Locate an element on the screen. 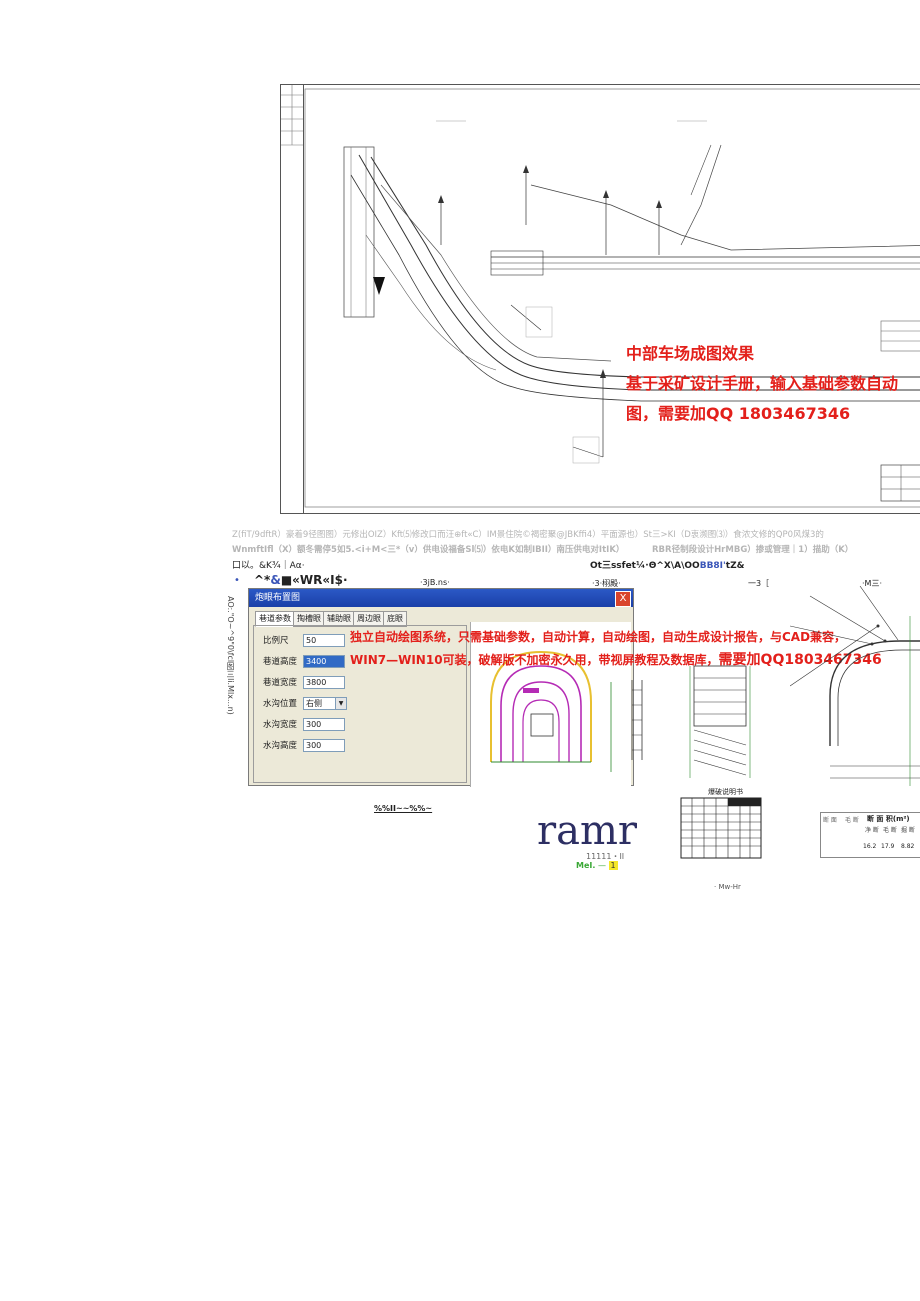 The height and width of the screenshot is (1301, 920). green-dash: — is located at coordinates (601, 865).